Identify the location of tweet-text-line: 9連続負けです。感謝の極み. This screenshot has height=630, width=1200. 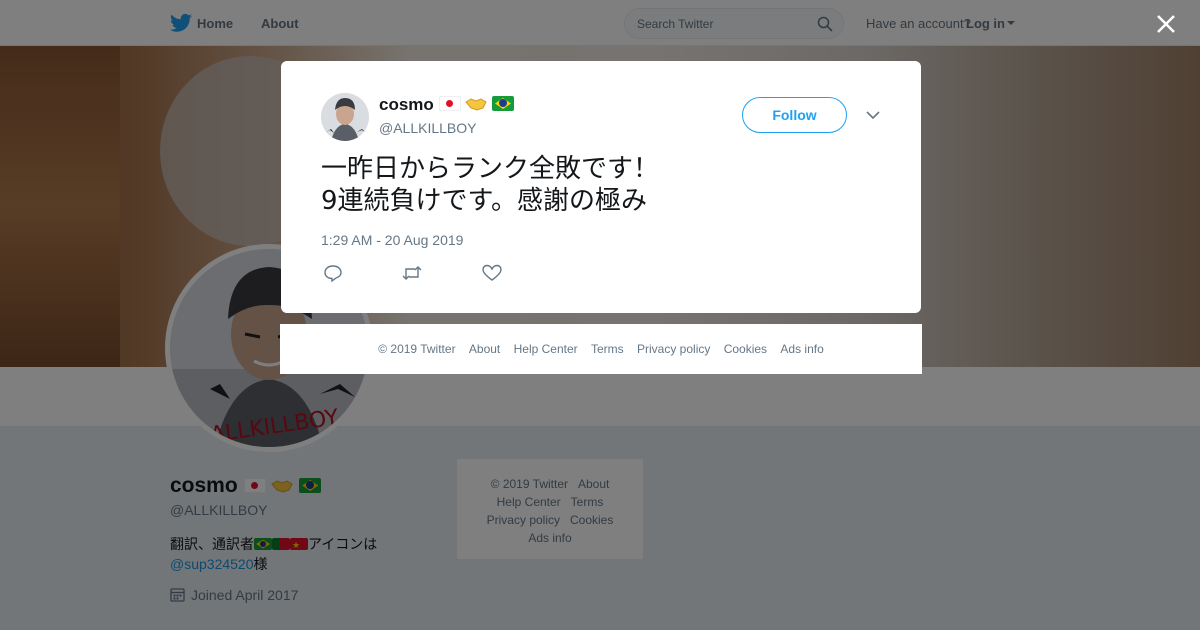
(484, 201).